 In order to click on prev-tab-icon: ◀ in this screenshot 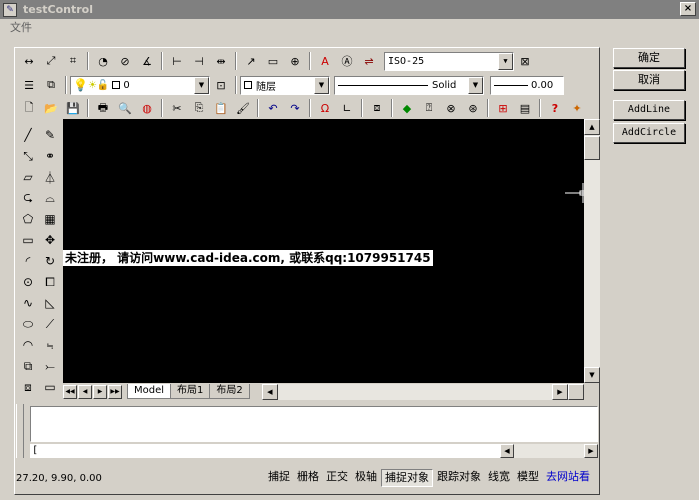, I will do `click(85, 391)`.